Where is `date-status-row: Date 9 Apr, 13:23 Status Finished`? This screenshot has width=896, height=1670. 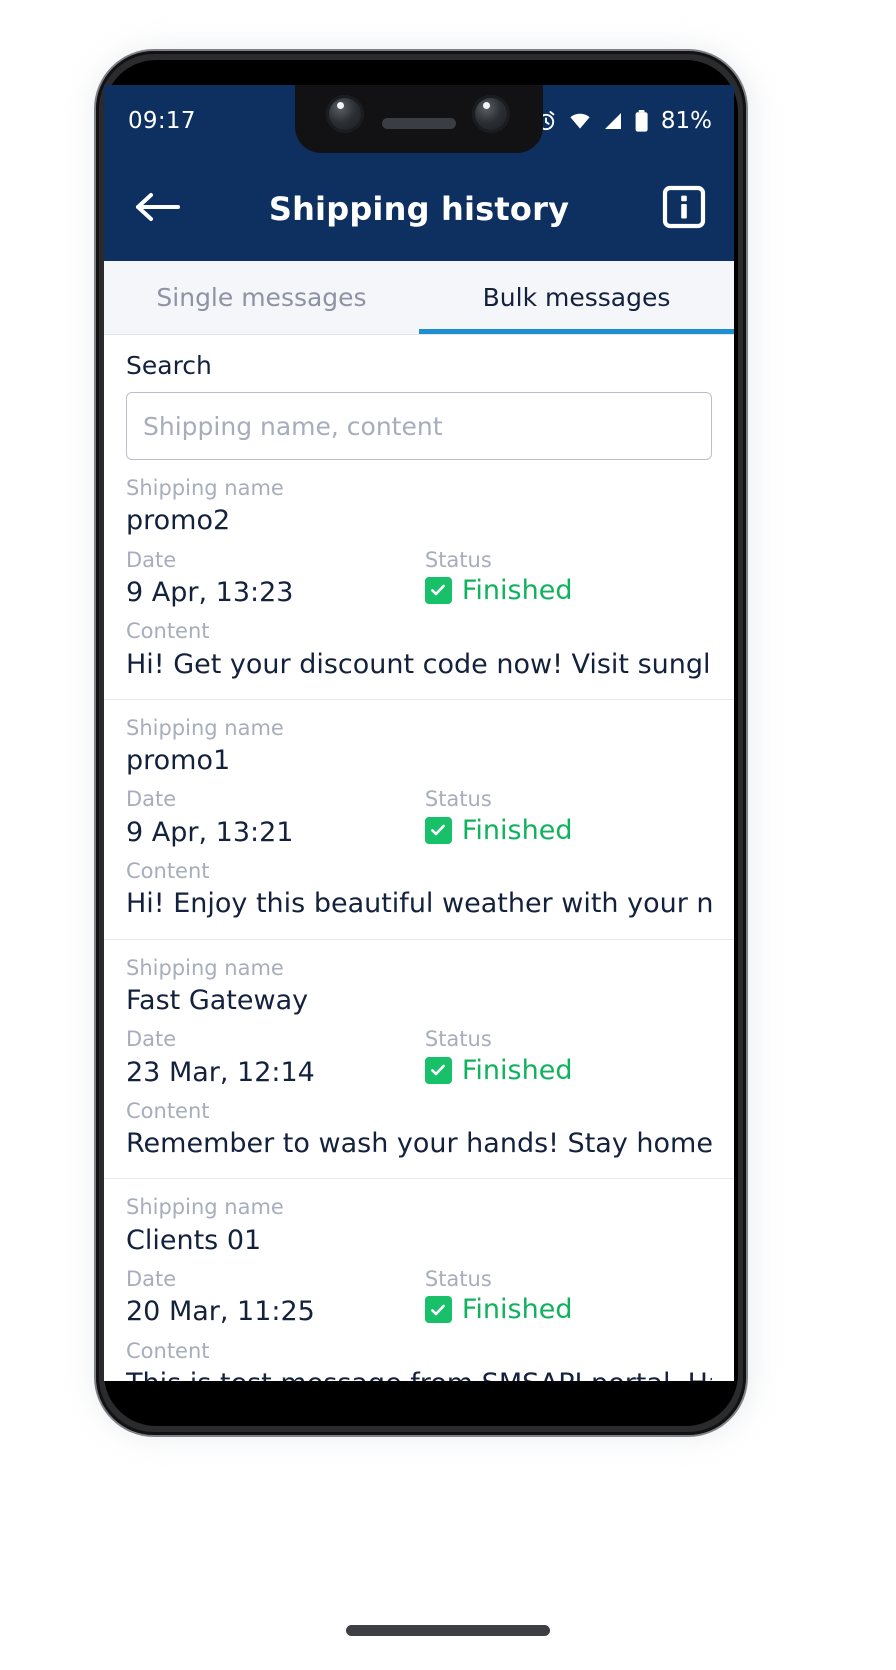
date-status-row: Date 9 Apr, 13:23 Status Finished is located at coordinates (419, 579).